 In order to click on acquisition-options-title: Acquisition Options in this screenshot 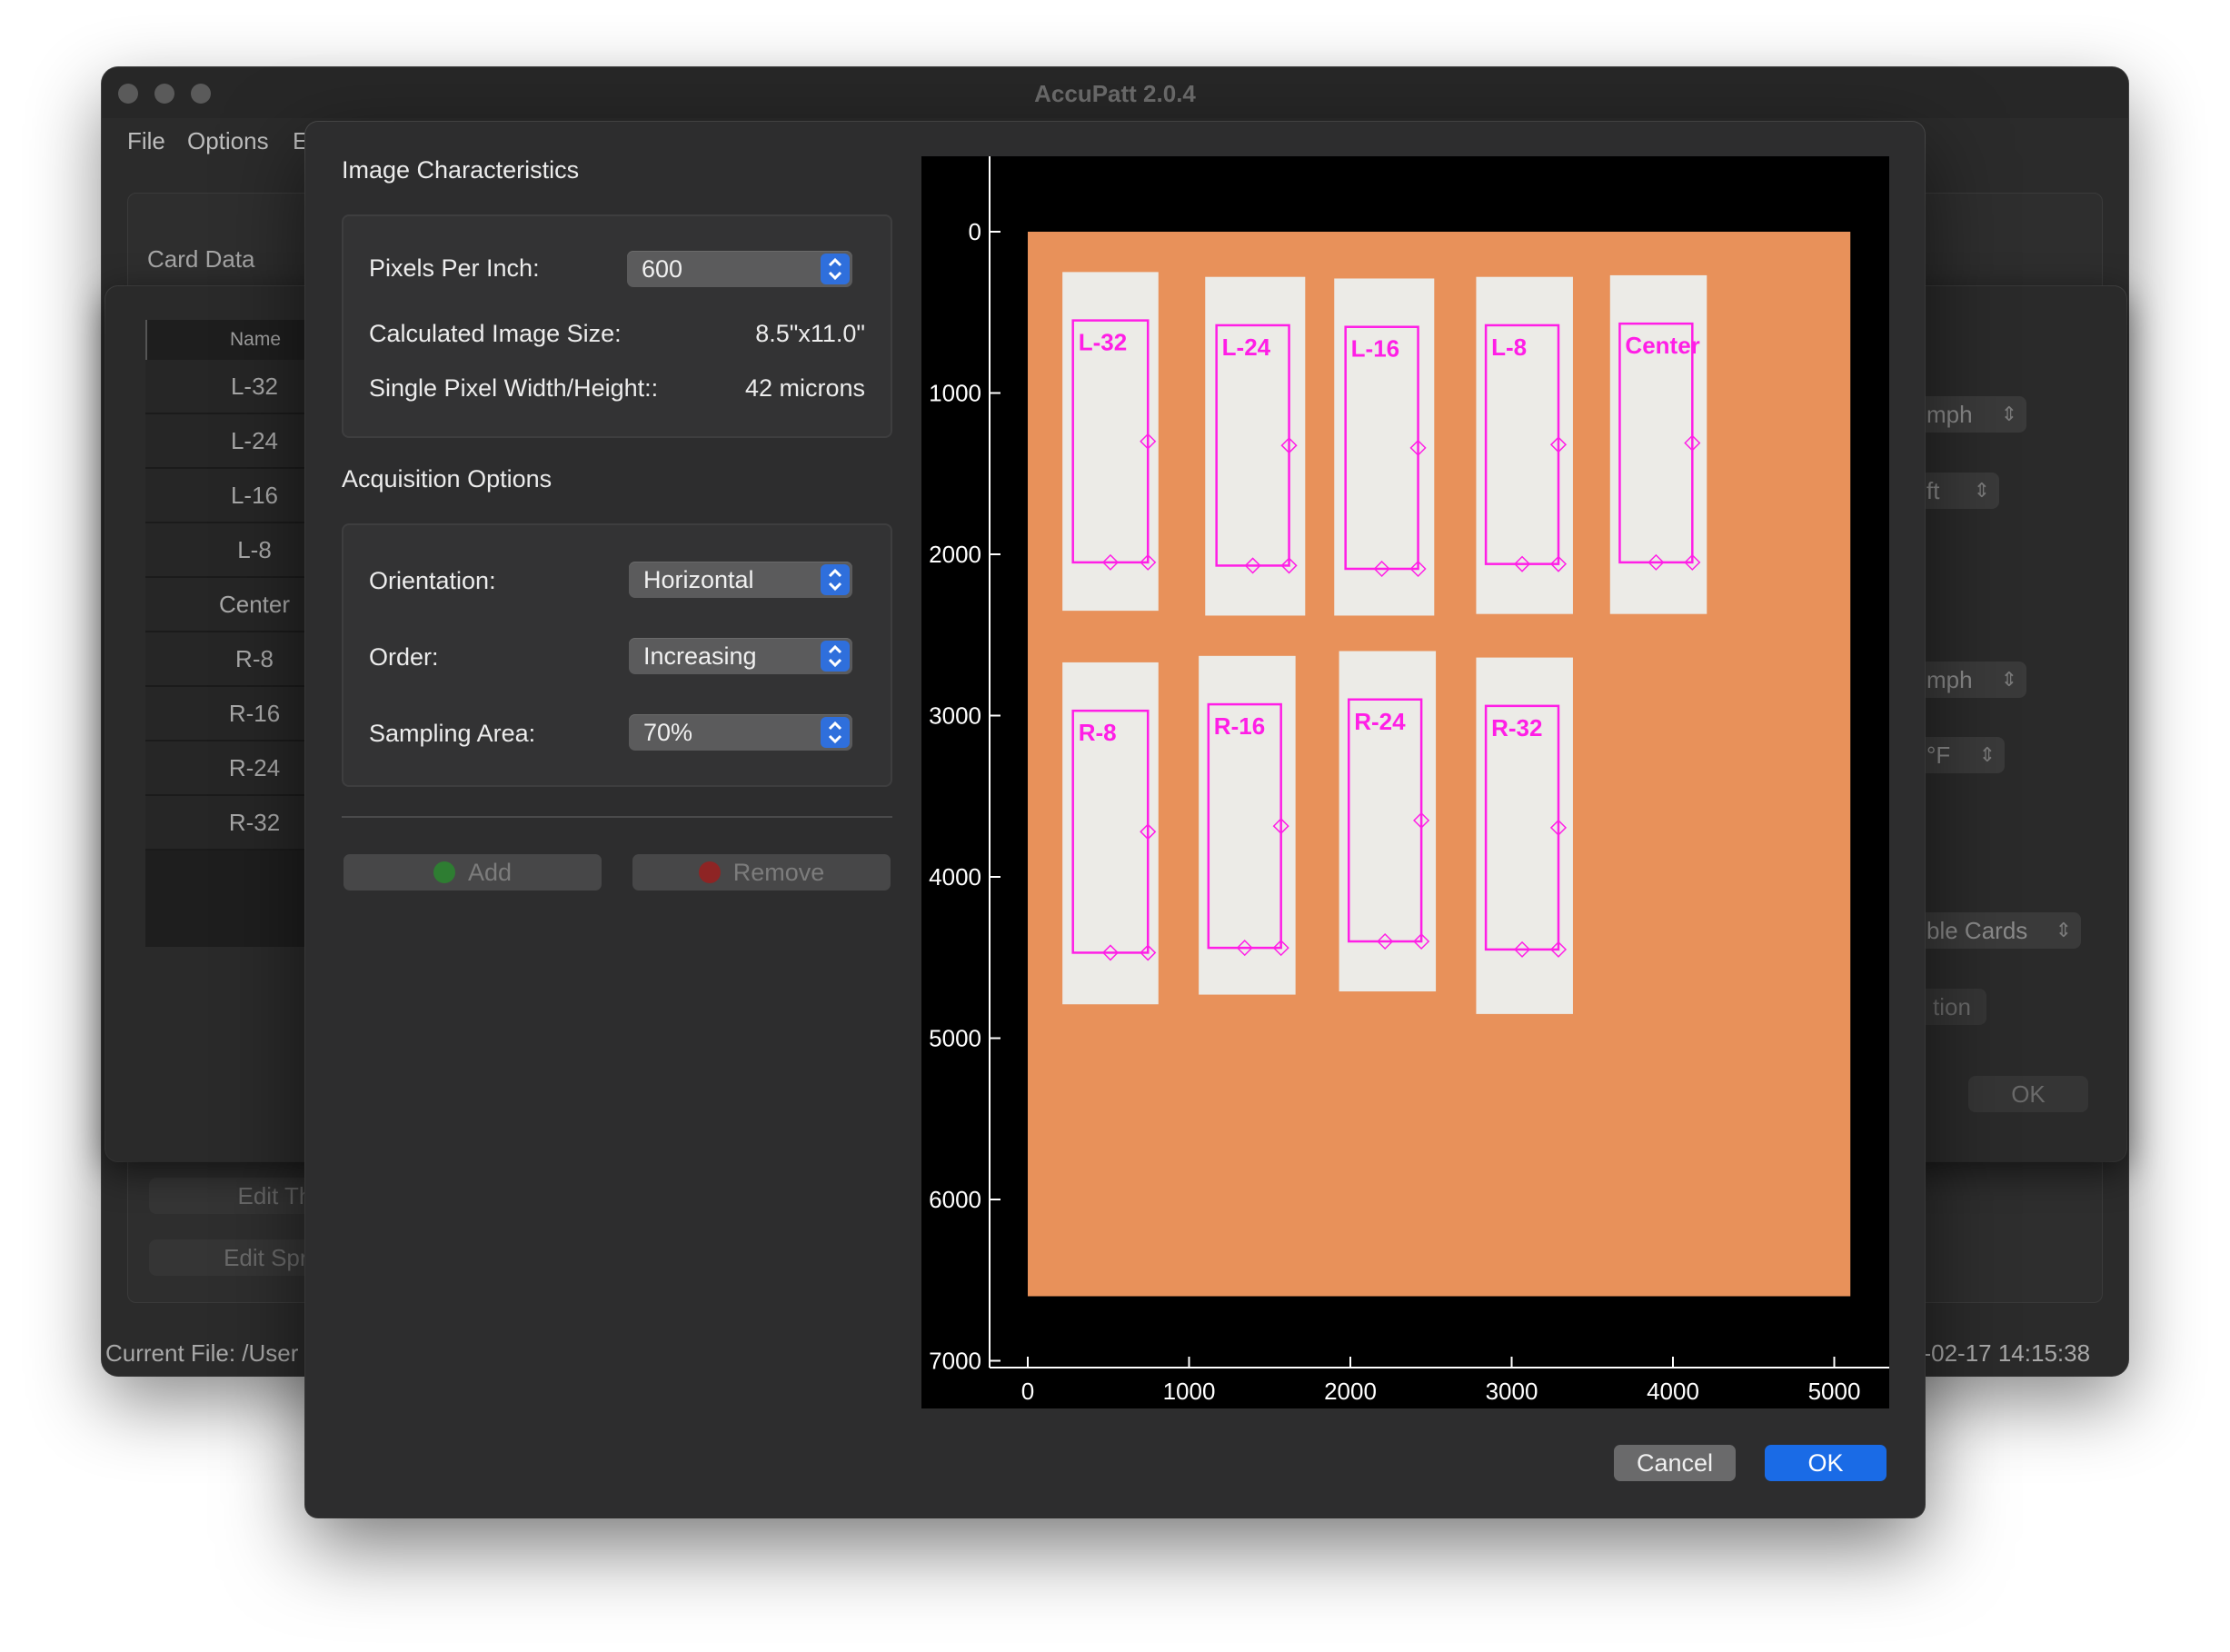, I will do `click(447, 479)`.